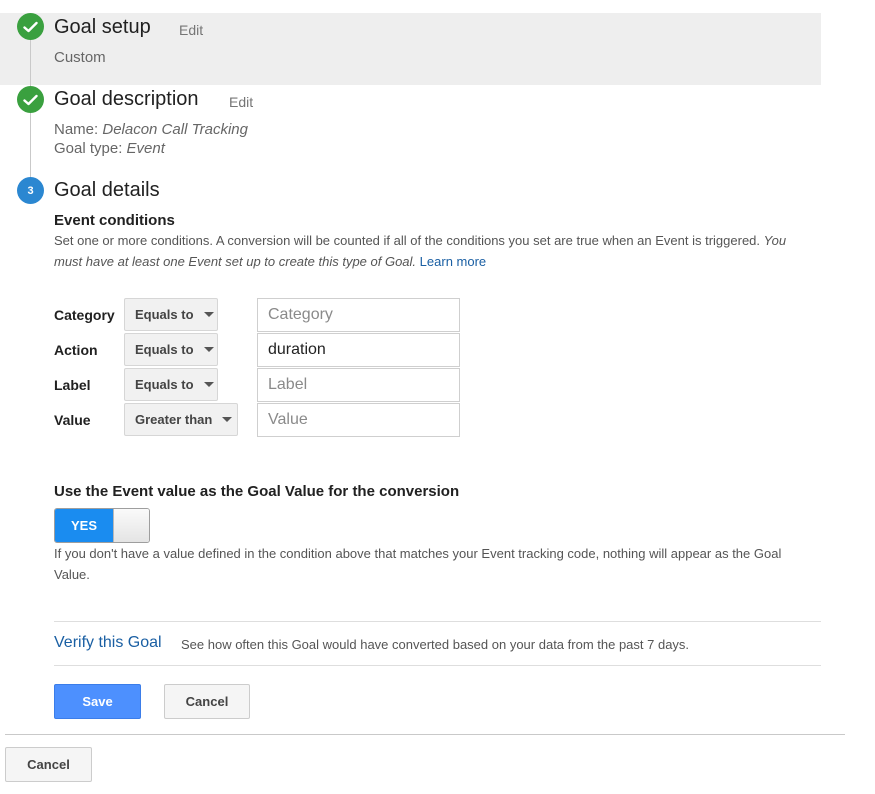 This screenshot has height=794, width=875. I want to click on label-input, so click(358, 385).